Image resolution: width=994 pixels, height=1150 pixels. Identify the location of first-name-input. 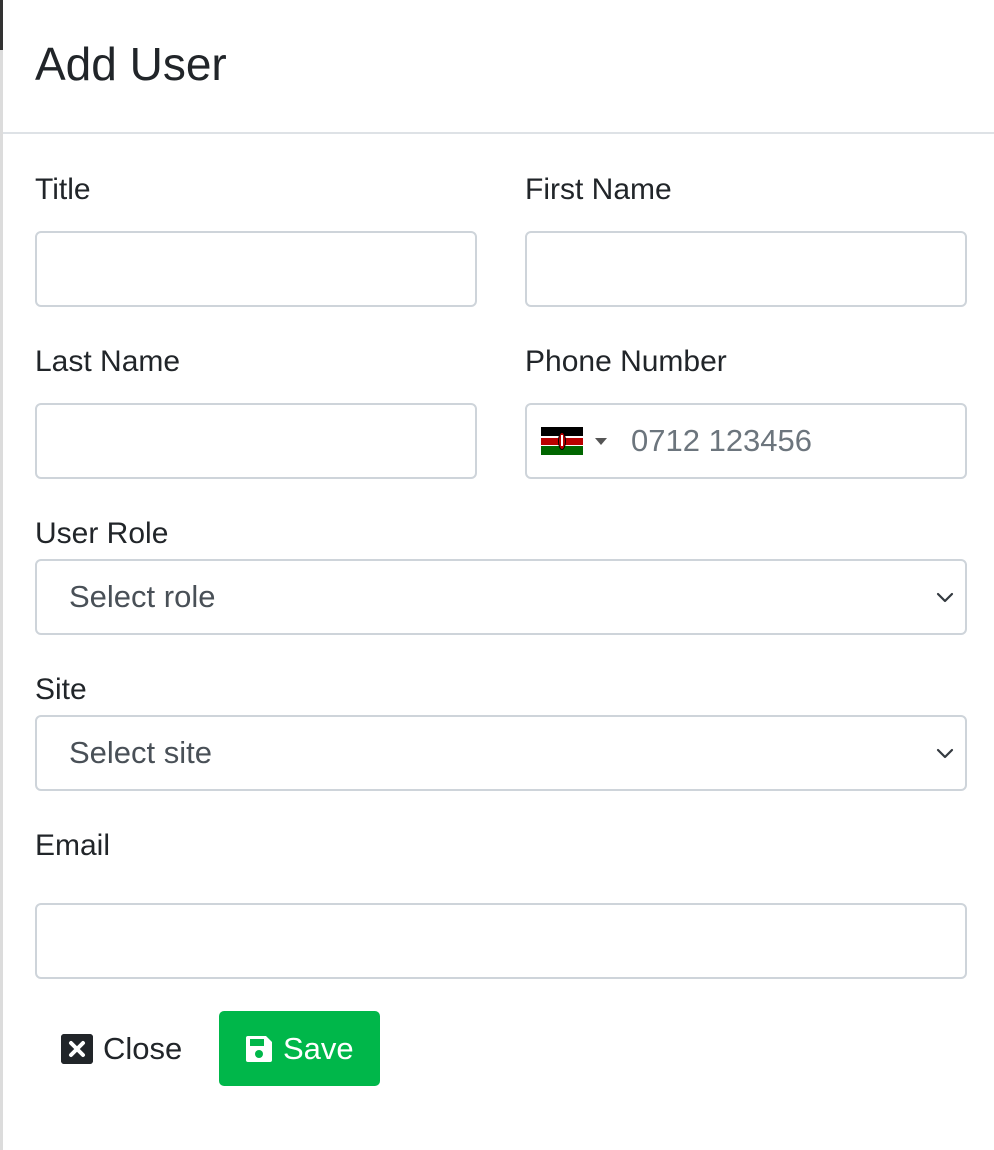
(746, 269).